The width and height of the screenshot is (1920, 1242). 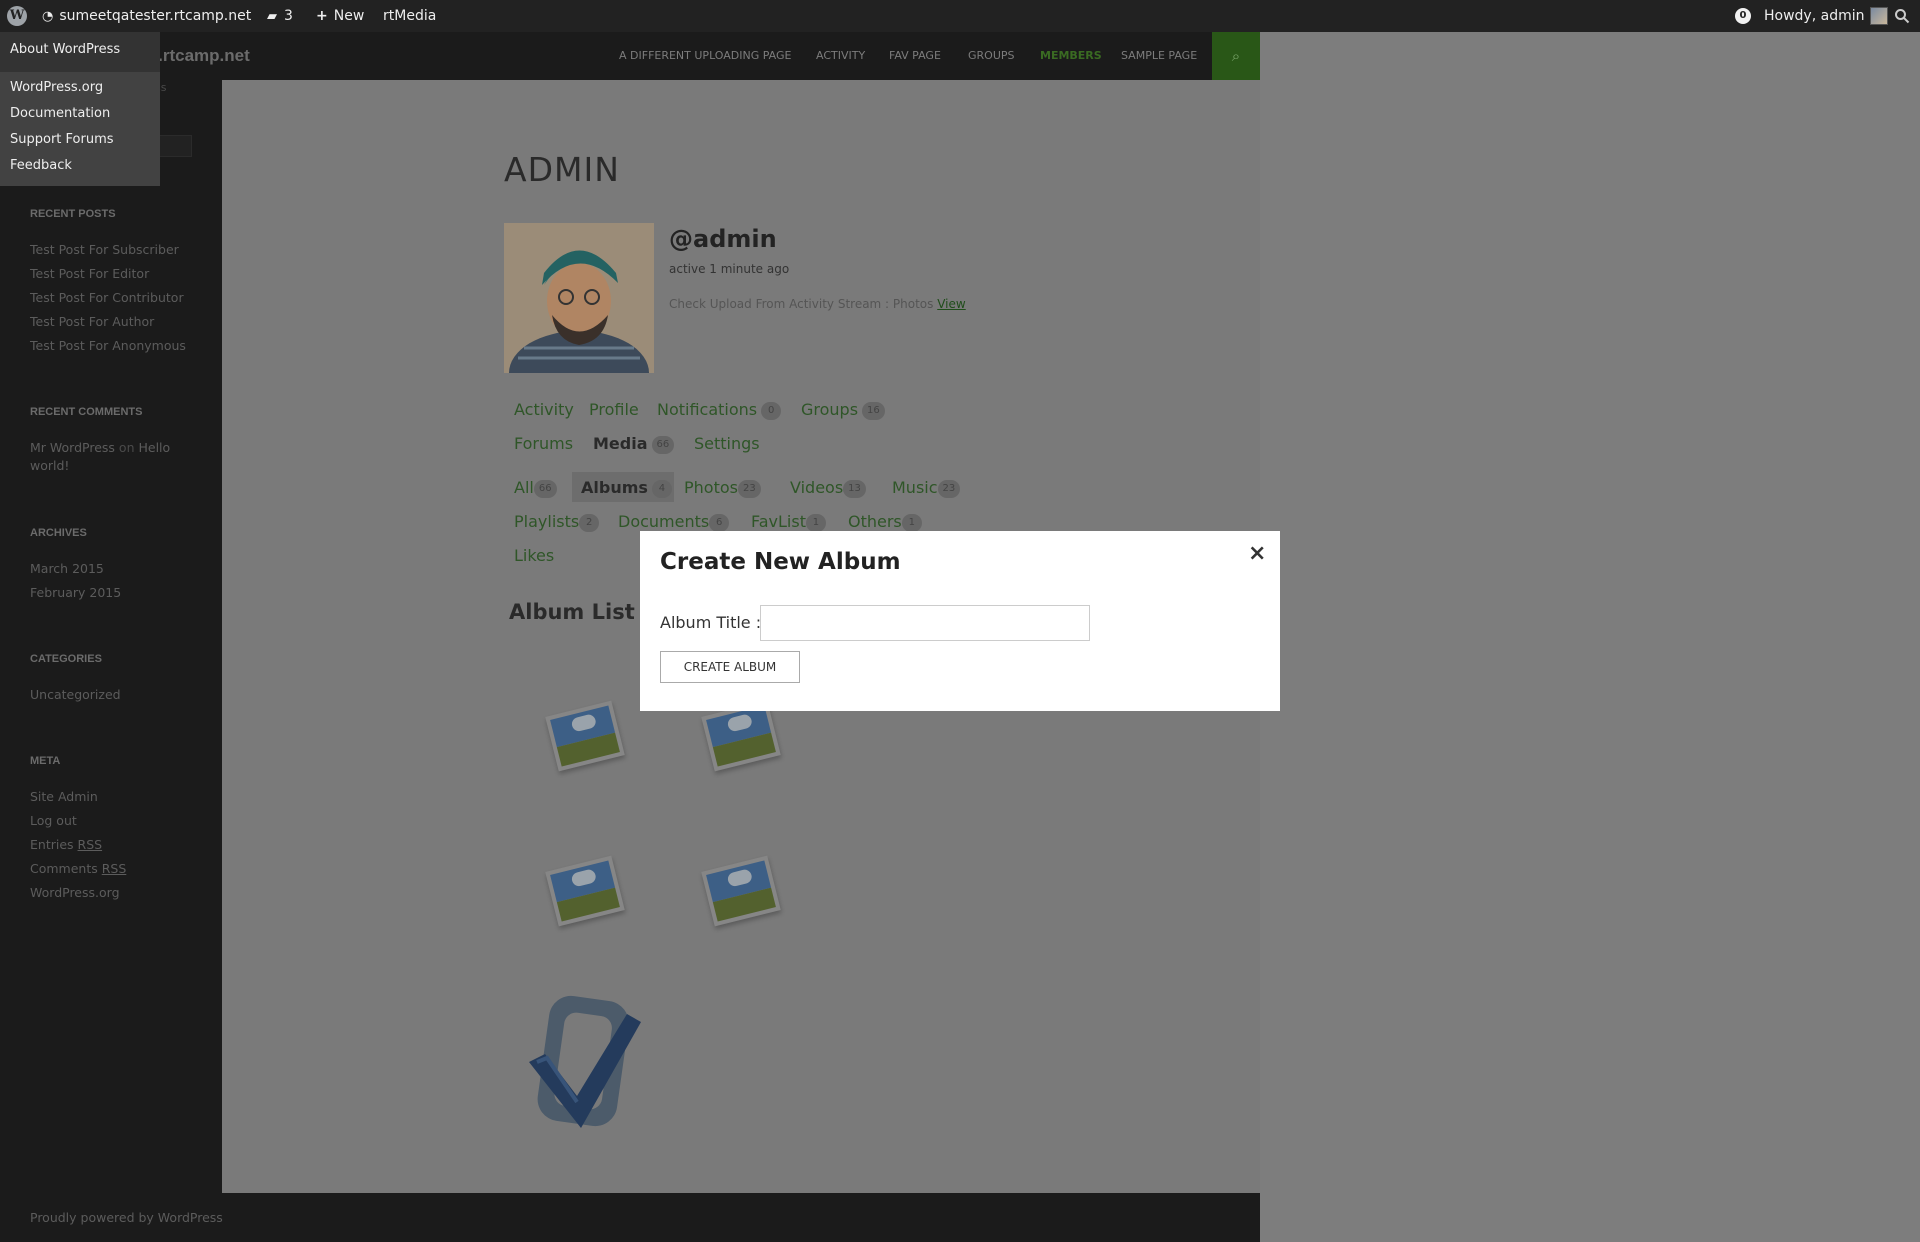 What do you see at coordinates (72, 447) in the screenshot?
I see `comment-author-link: Mr WordPress` at bounding box center [72, 447].